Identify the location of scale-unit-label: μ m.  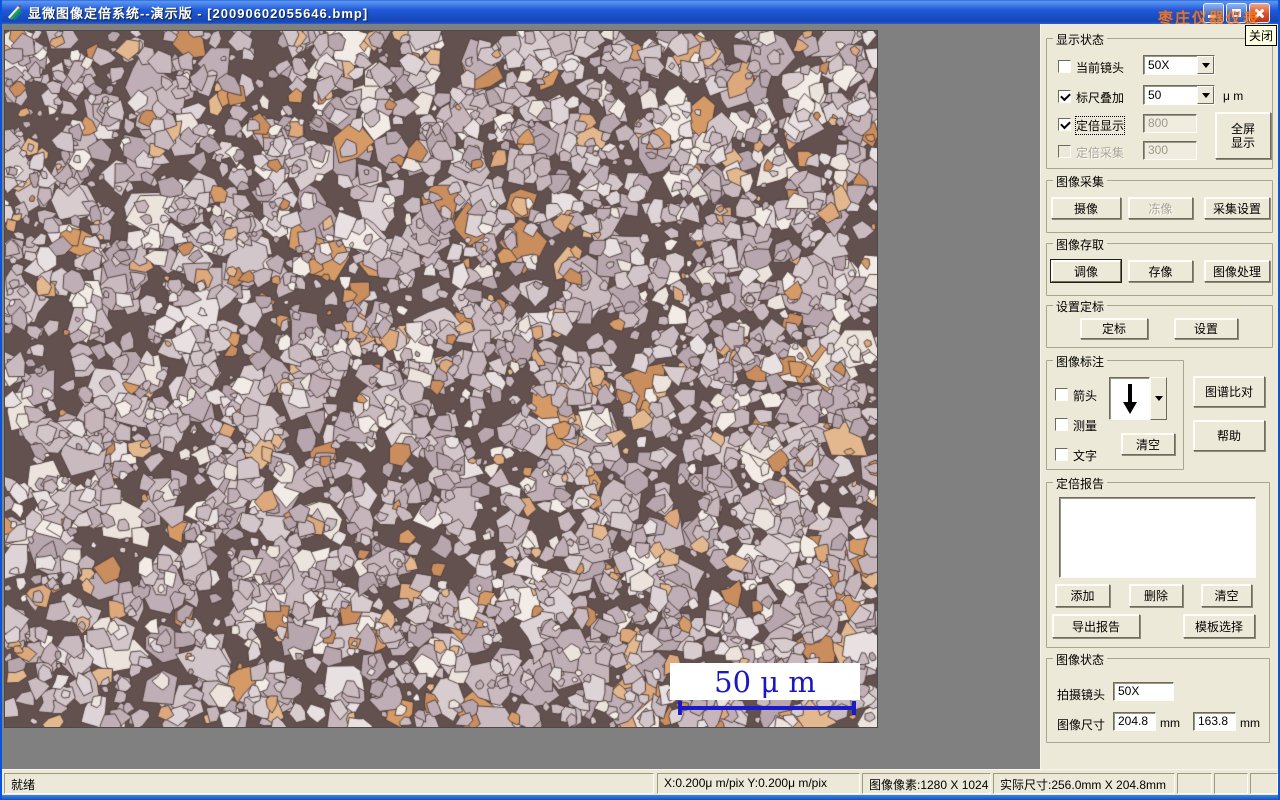
(1233, 96).